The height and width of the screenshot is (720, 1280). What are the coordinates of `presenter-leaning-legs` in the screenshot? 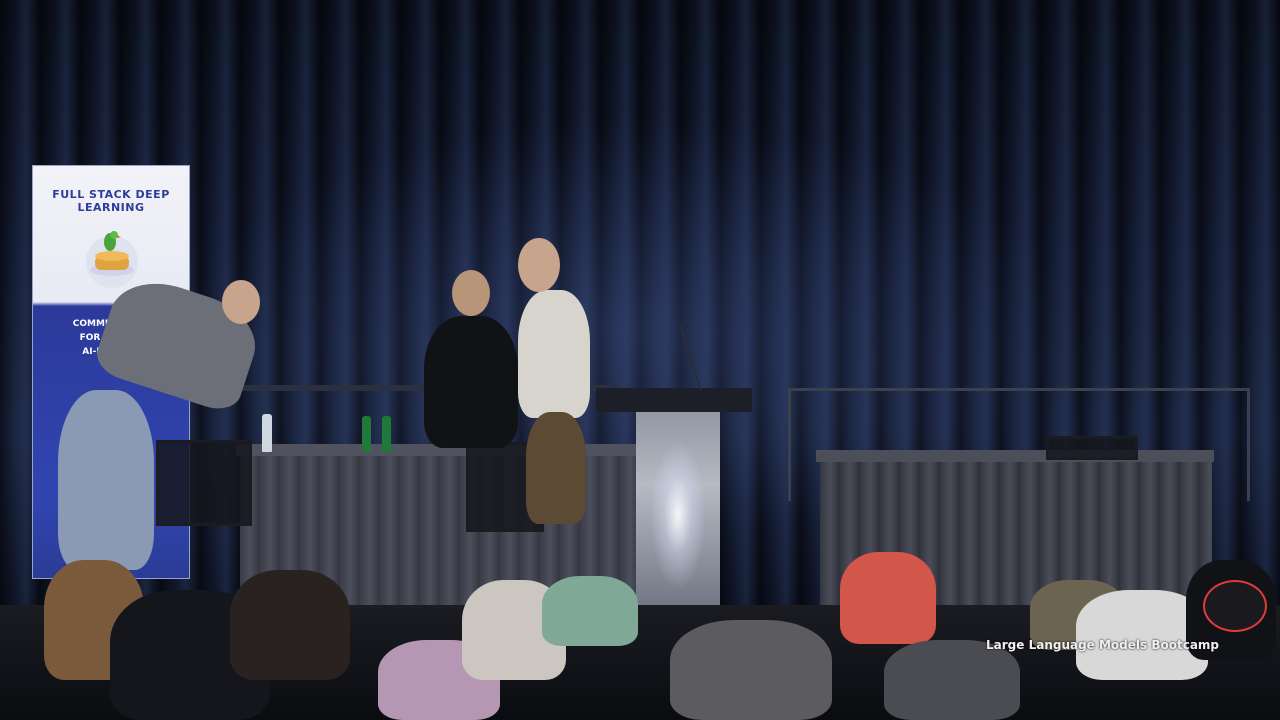 It's located at (106, 480).